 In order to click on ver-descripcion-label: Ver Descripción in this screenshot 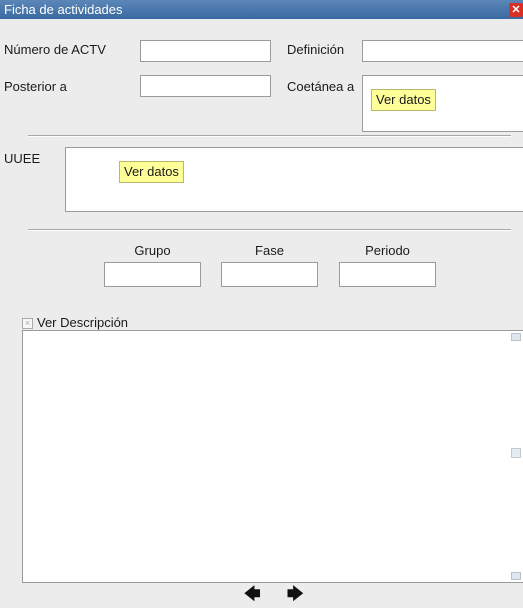, I will do `click(83, 322)`.